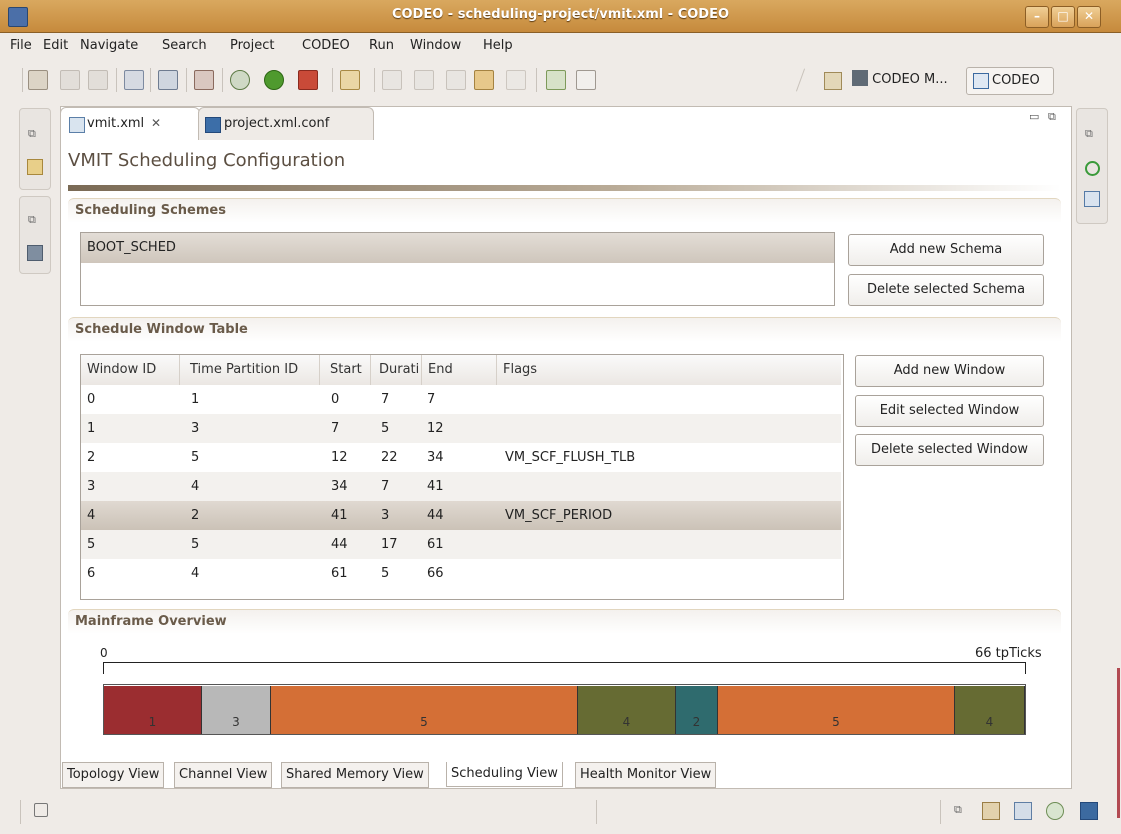 This screenshot has height=834, width=1121. Describe the element at coordinates (195, 486) in the screenshot. I see `table-cell: 4` at that location.